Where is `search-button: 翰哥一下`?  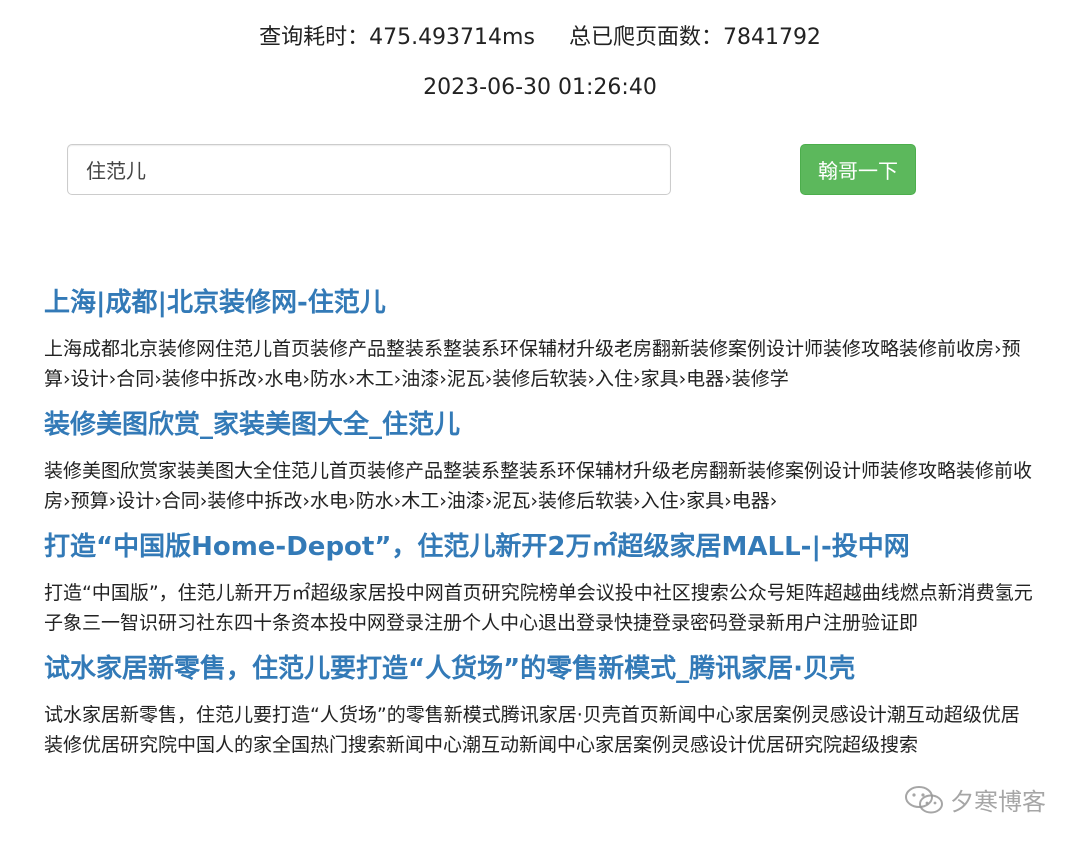 search-button: 翰哥一下 is located at coordinates (858, 169).